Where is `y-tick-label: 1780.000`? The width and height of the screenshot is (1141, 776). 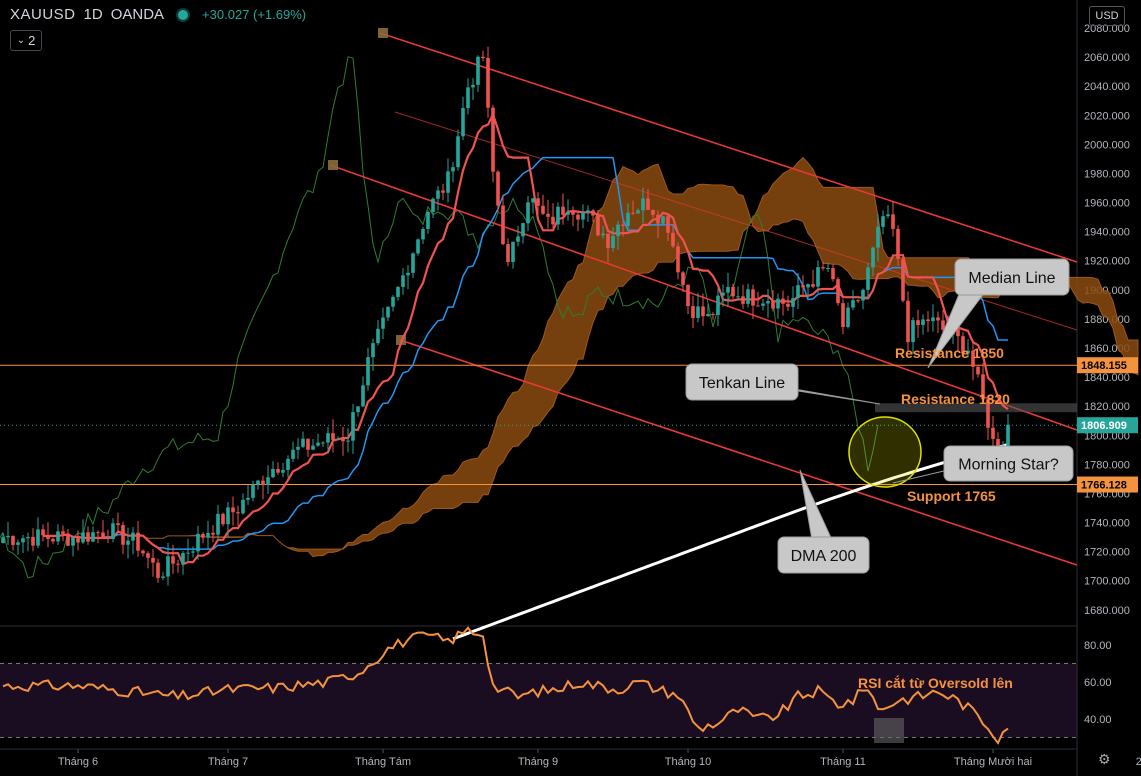 y-tick-label: 1780.000 is located at coordinates (1107, 465).